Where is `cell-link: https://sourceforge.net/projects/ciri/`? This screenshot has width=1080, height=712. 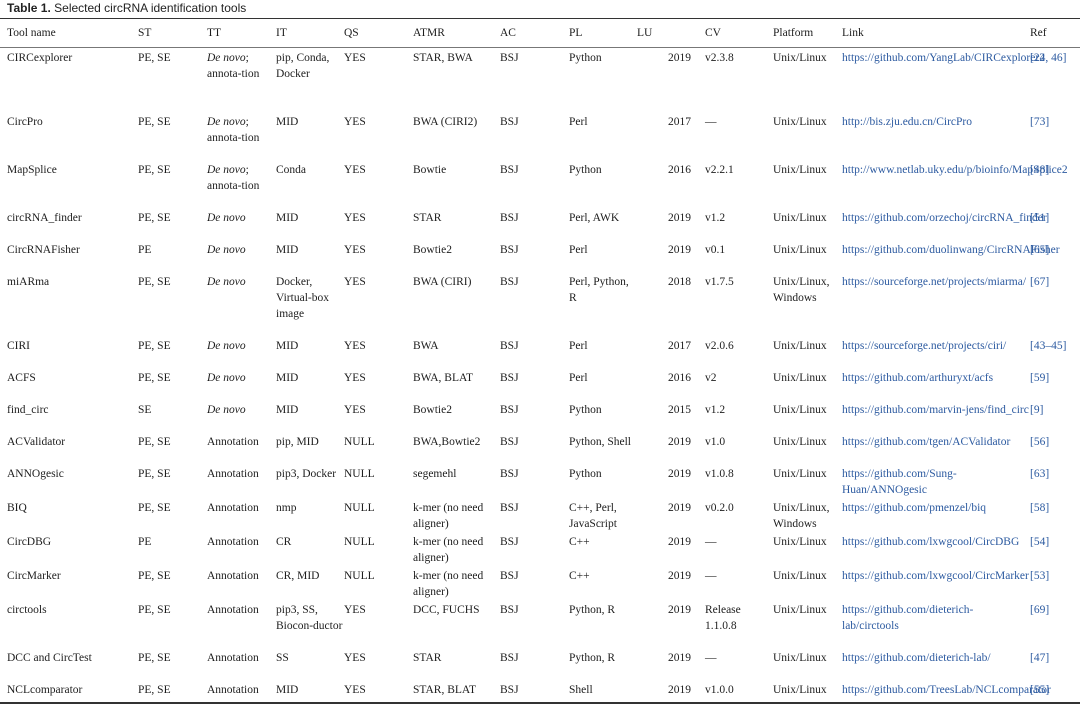 cell-link: https://sourceforge.net/projects/ciri/ is located at coordinates (936, 352).